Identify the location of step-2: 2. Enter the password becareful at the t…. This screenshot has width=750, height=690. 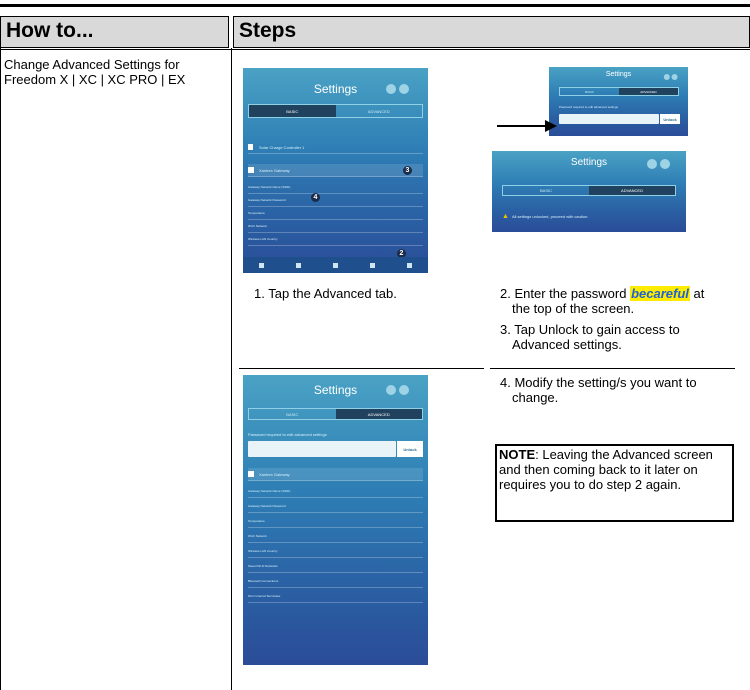
(620, 301).